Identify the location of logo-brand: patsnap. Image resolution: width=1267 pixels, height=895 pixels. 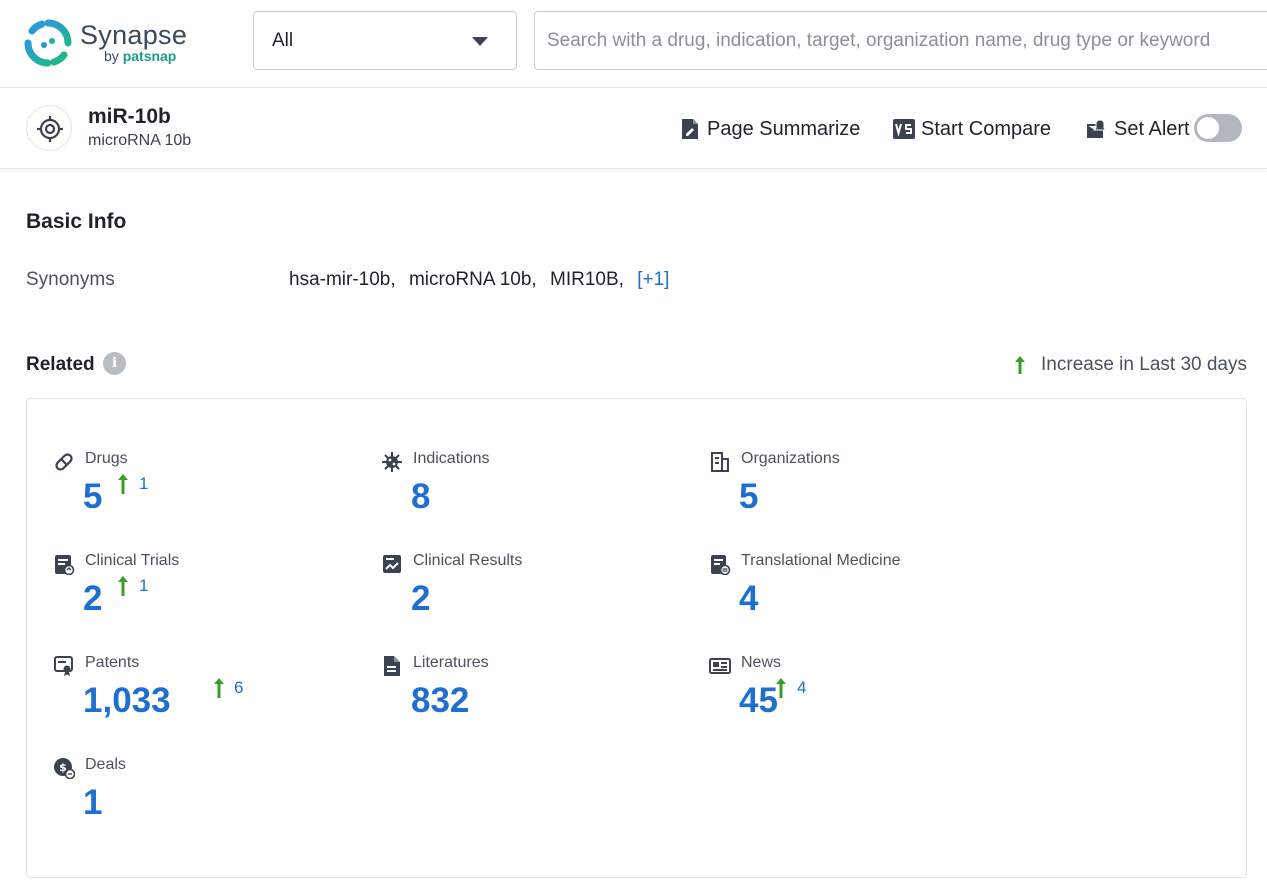
(150, 56).